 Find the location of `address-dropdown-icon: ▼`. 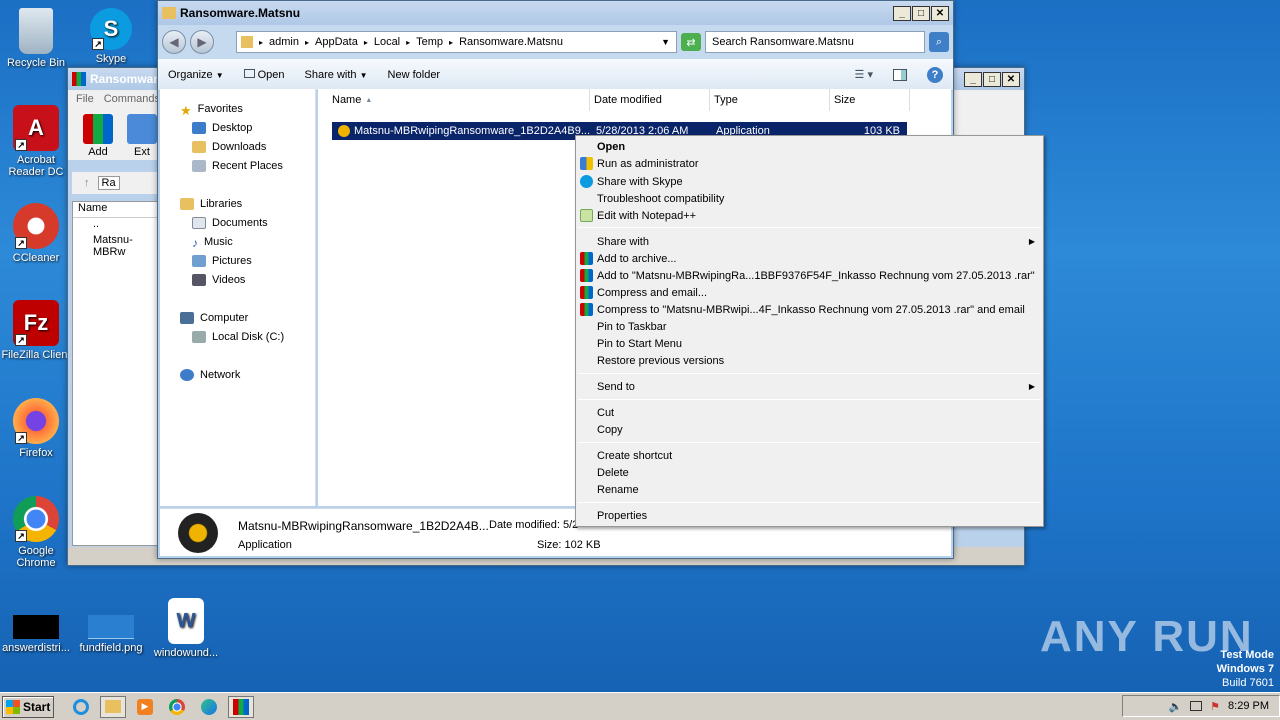

address-dropdown-icon: ▼ is located at coordinates (665, 42).